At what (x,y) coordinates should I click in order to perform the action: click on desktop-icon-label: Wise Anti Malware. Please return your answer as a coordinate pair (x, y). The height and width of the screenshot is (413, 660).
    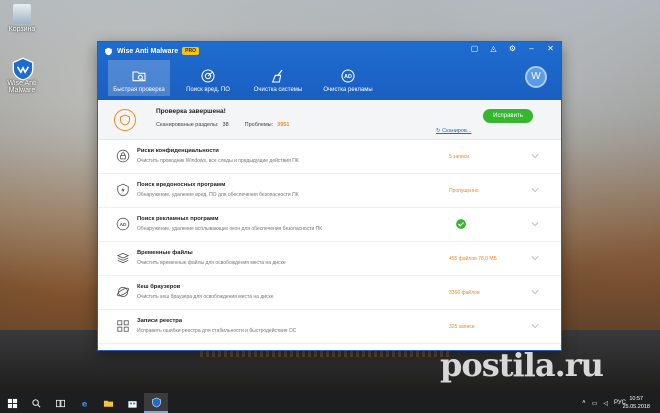
    Looking at the image, I should click on (22, 87).